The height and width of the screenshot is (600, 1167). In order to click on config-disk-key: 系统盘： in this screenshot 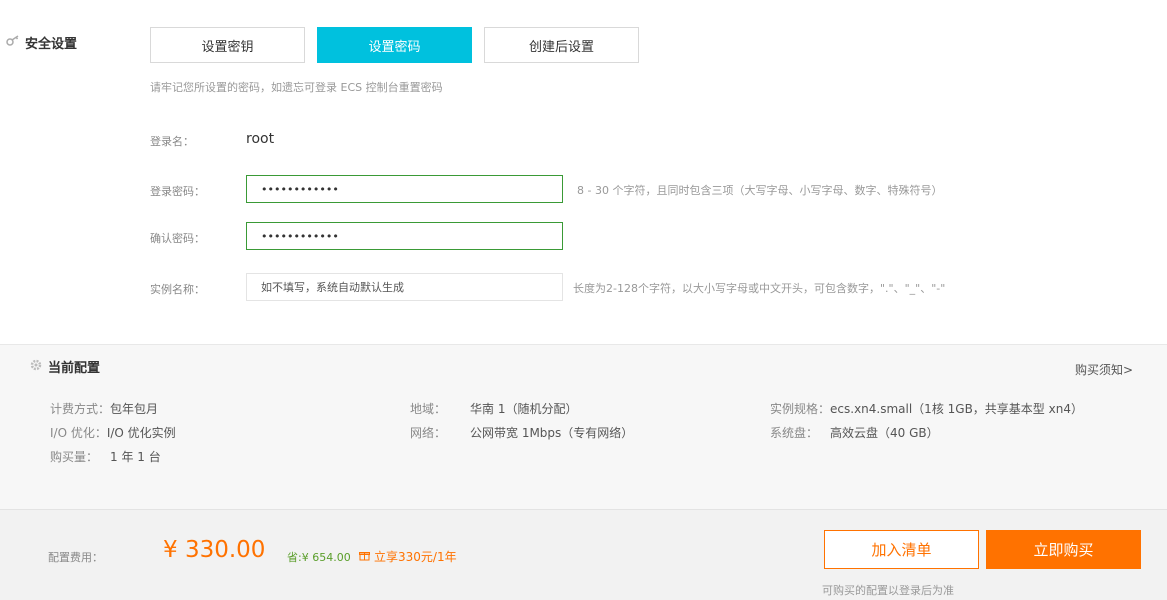, I will do `click(794, 433)`.